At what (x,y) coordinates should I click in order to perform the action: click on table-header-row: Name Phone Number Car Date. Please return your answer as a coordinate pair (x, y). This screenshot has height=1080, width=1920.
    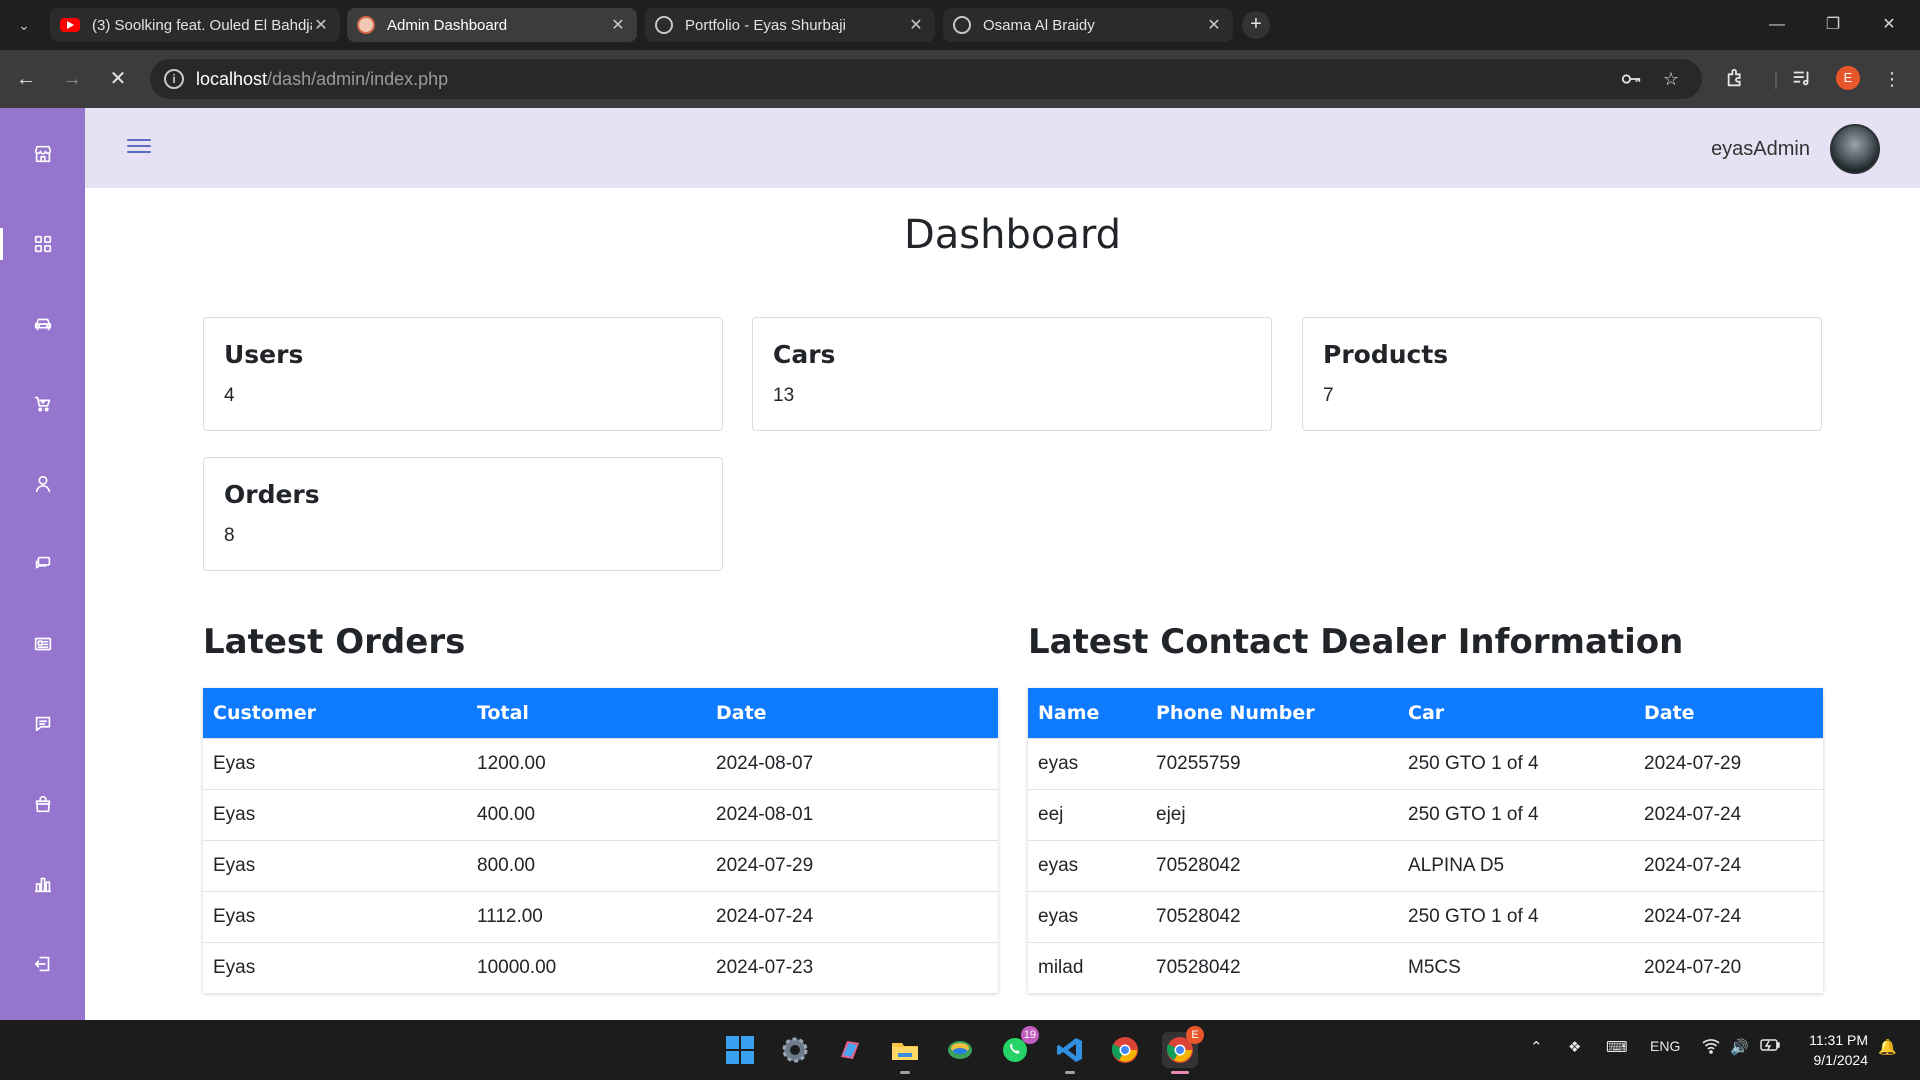
    Looking at the image, I should click on (1425, 713).